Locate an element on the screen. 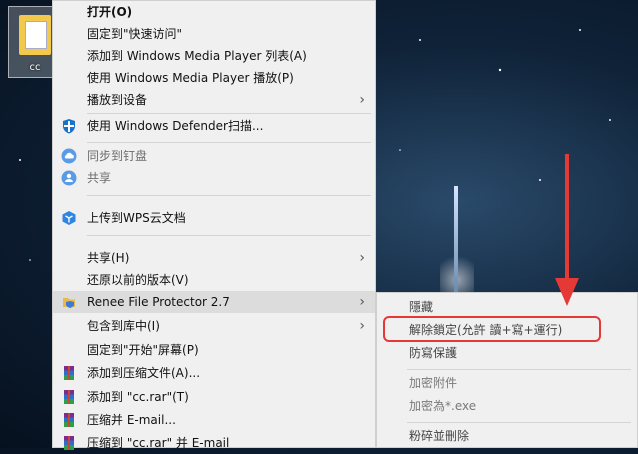 The image size is (638, 454). folder-icon is located at coordinates (35, 35).